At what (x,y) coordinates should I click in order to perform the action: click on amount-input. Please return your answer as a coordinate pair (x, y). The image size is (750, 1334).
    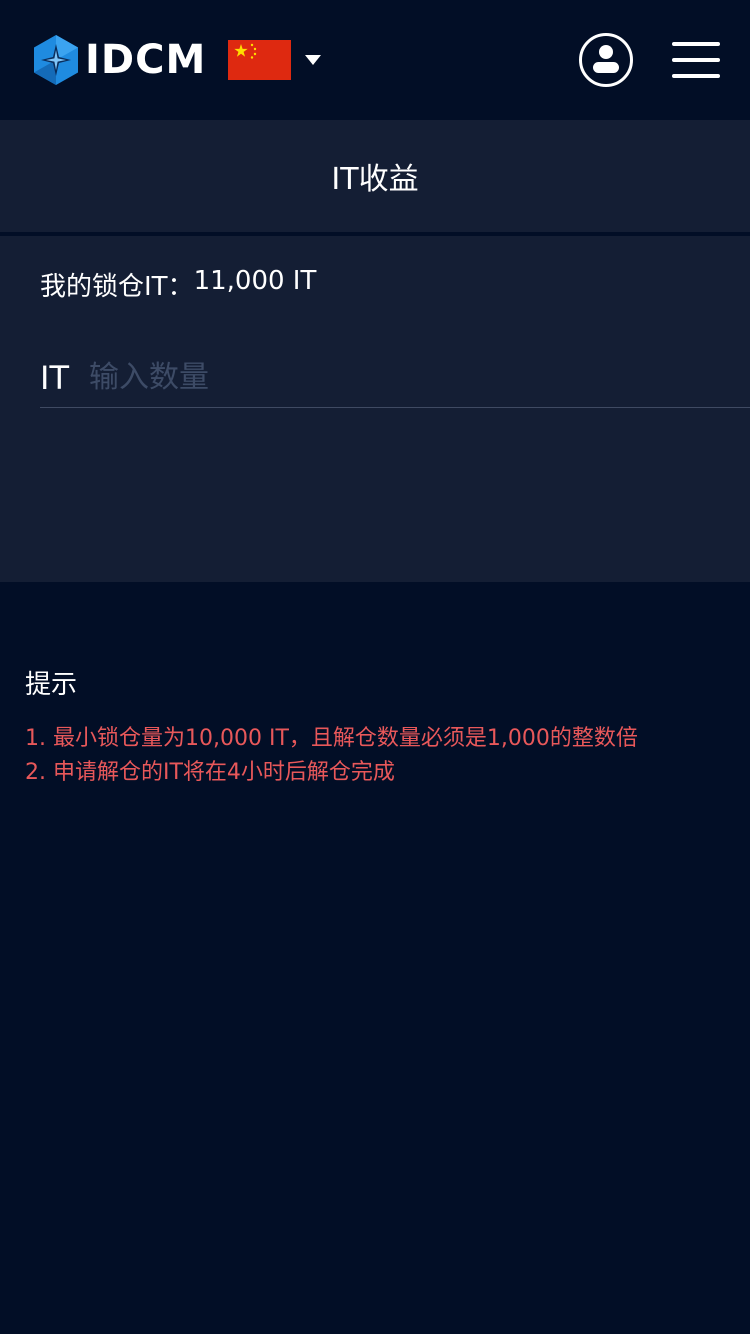
    Looking at the image, I should click on (419, 377).